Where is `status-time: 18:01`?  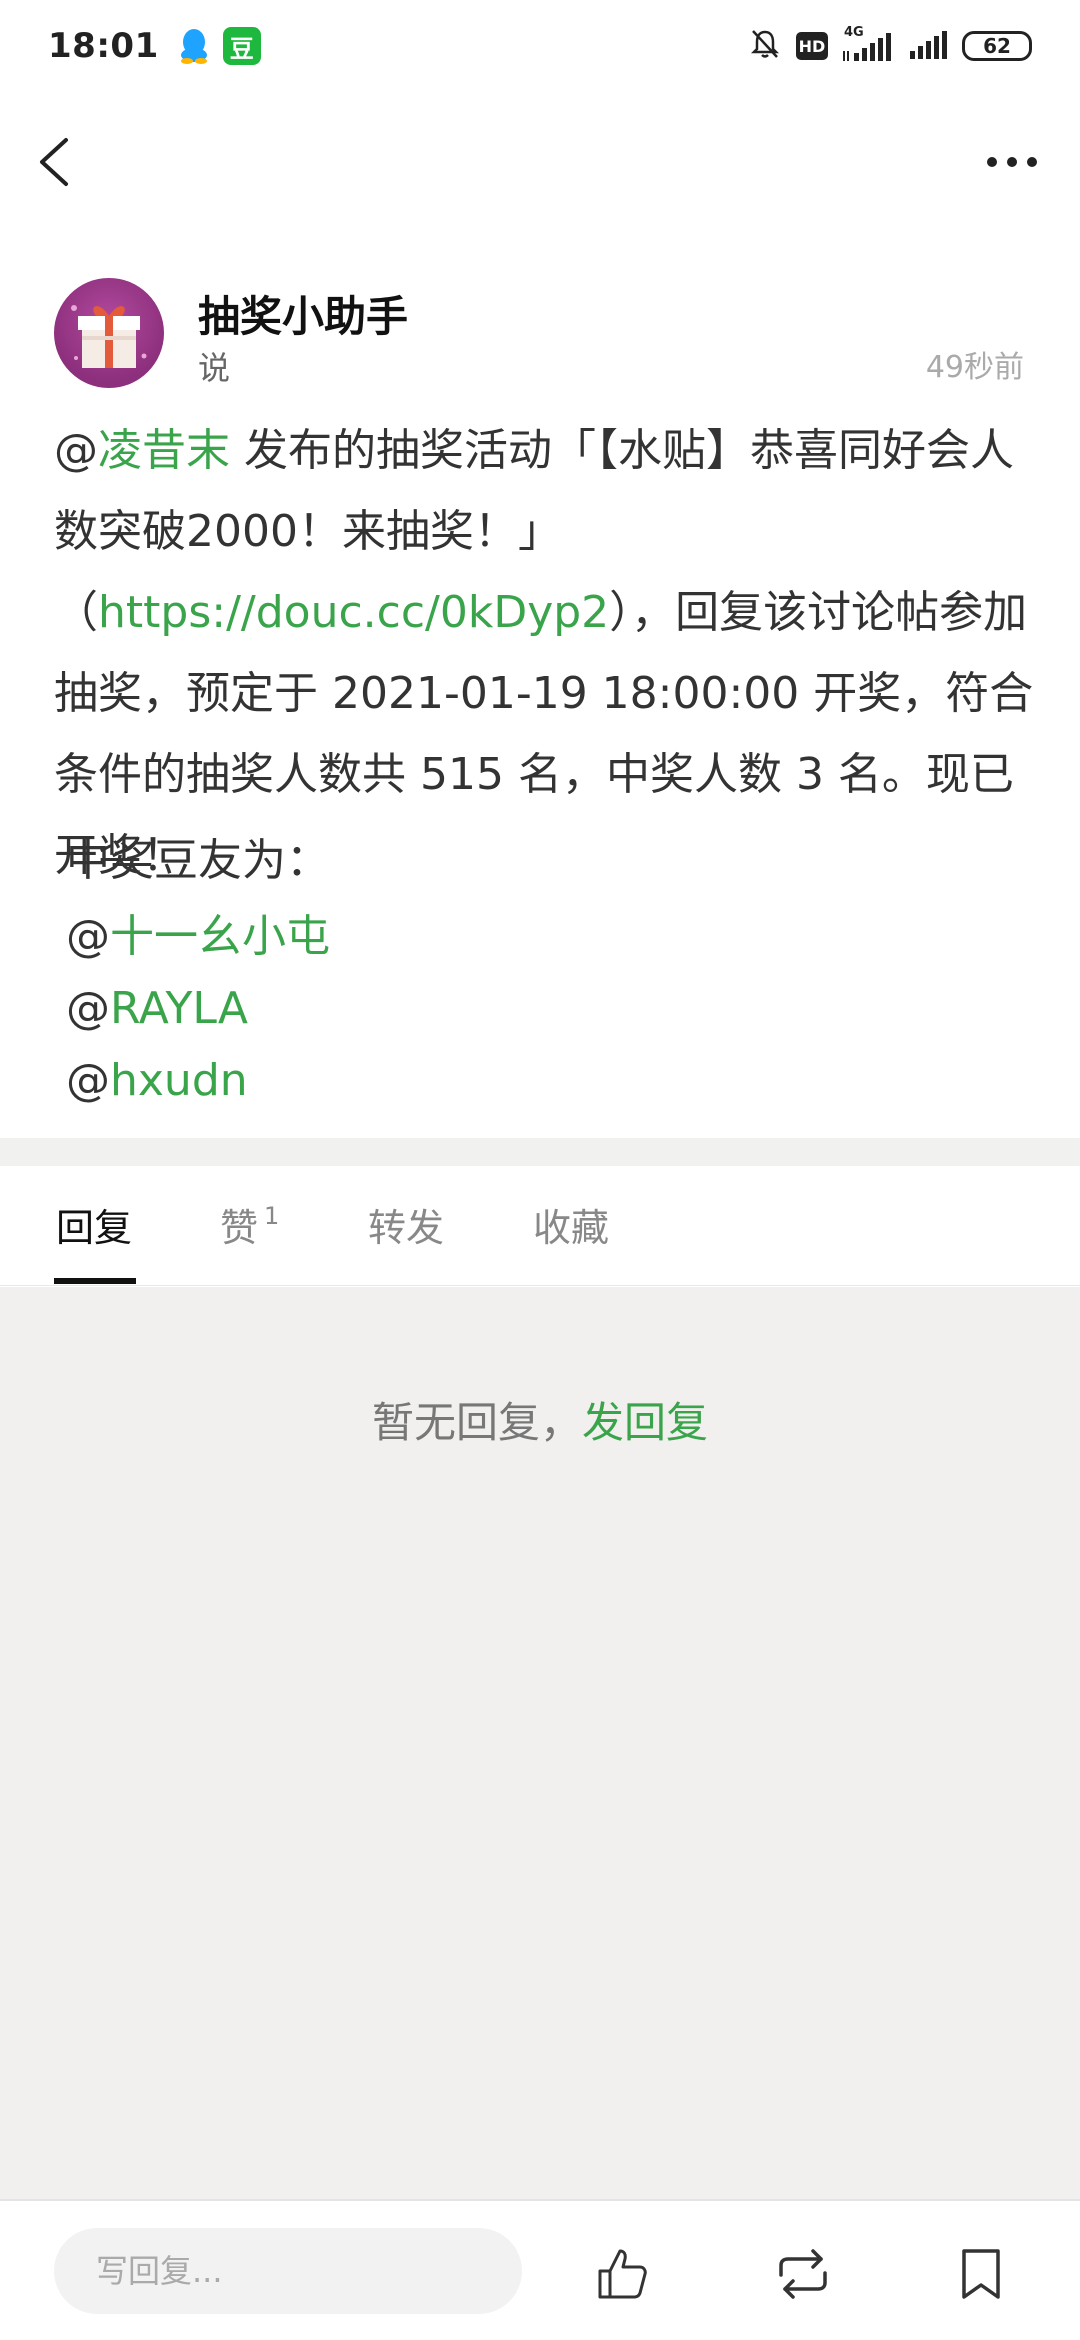
status-time: 18:01 is located at coordinates (103, 46).